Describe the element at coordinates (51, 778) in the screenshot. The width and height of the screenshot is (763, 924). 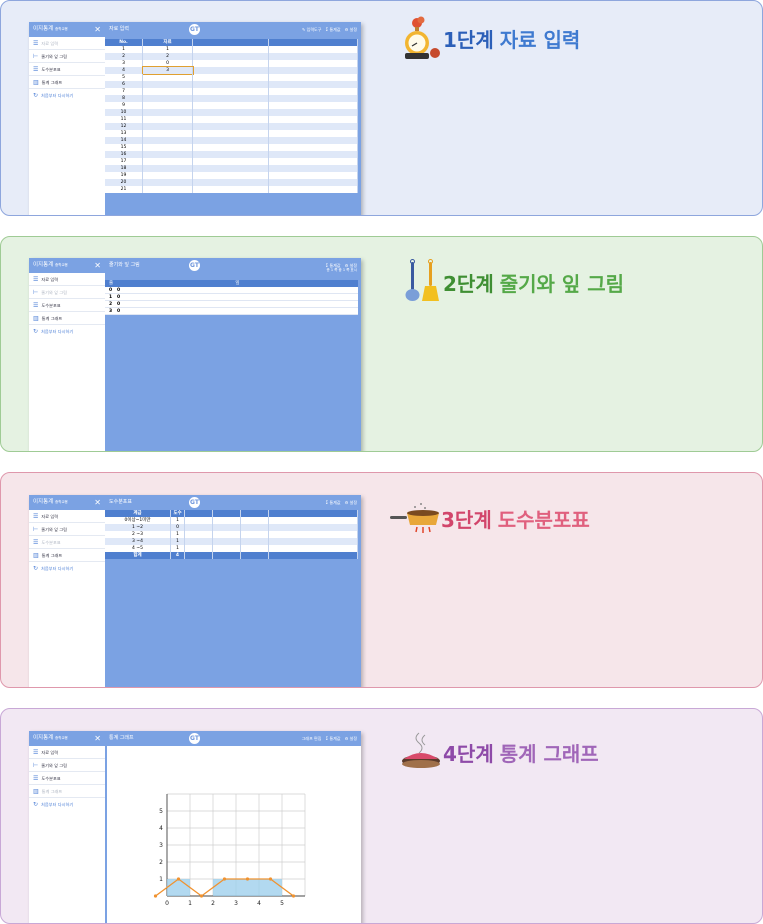
I see `sidebar-item-label: 도수분포표` at that location.